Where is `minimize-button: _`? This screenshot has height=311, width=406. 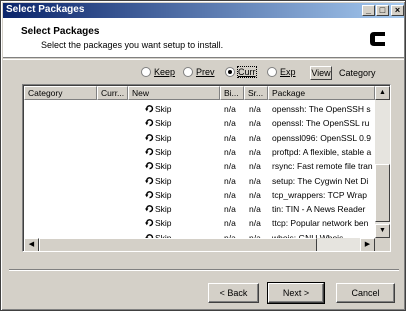 minimize-button: _ is located at coordinates (368, 10).